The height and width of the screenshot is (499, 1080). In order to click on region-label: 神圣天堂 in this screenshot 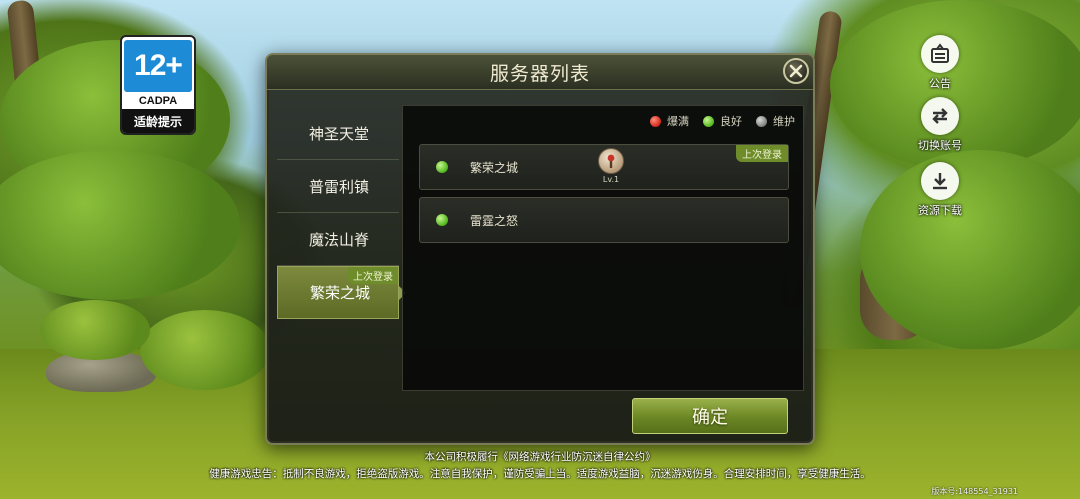, I will do `click(339, 133)`.